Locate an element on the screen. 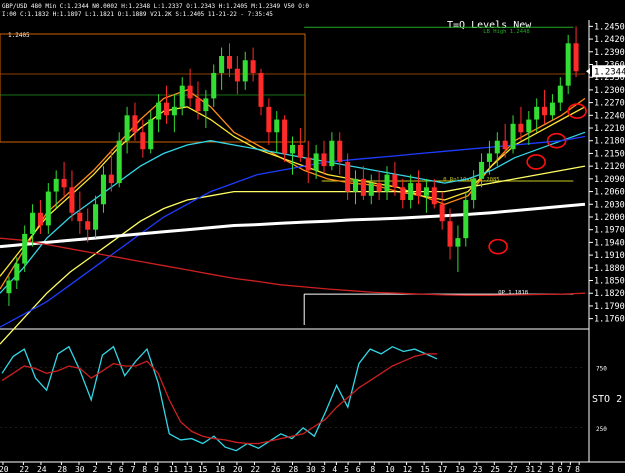  price-tick-label: 1.1850 is located at coordinates (609, 282).